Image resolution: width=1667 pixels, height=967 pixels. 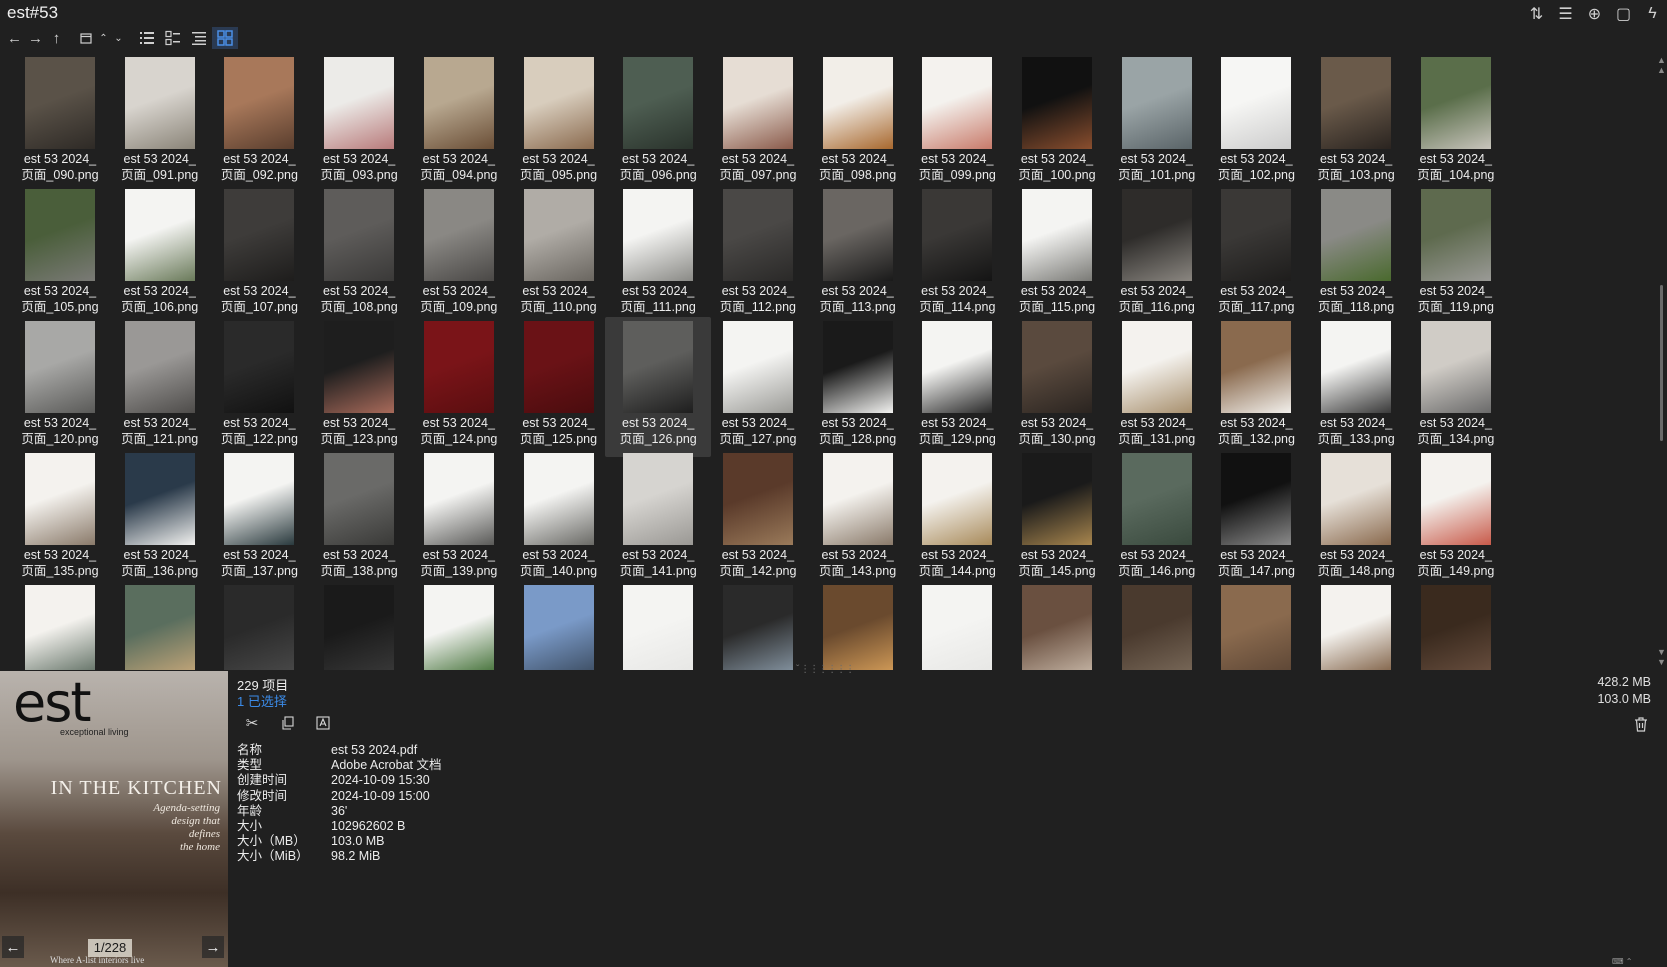 What do you see at coordinates (1057, 255) in the screenshot?
I see `thumbnail-item: est 53 2024_ 页面_115.png` at bounding box center [1057, 255].